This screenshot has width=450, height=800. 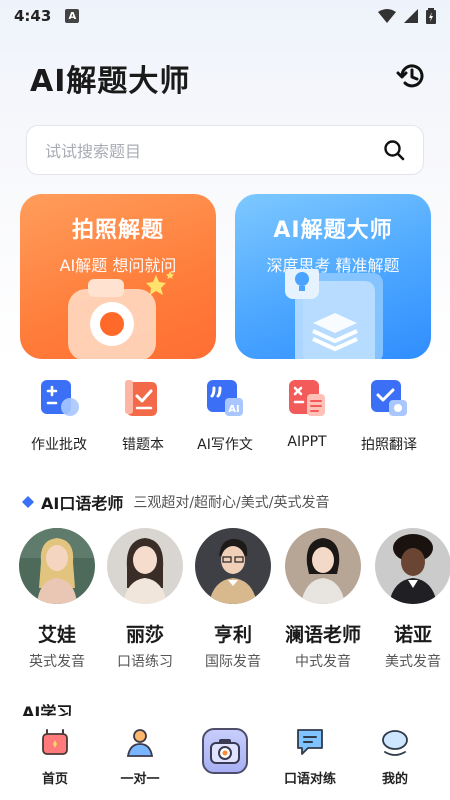 I want to click on book-illustration-icon, so click(x=334, y=314).